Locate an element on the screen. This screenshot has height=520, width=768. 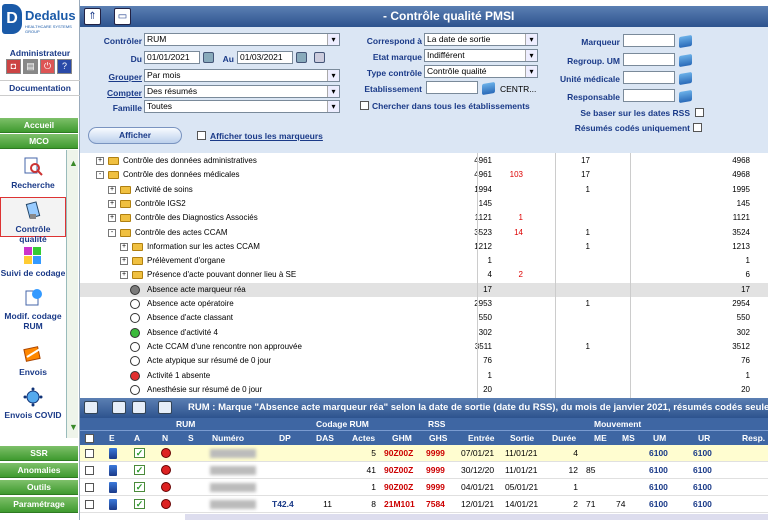
controler-select: RUM is located at coordinates (242, 39).